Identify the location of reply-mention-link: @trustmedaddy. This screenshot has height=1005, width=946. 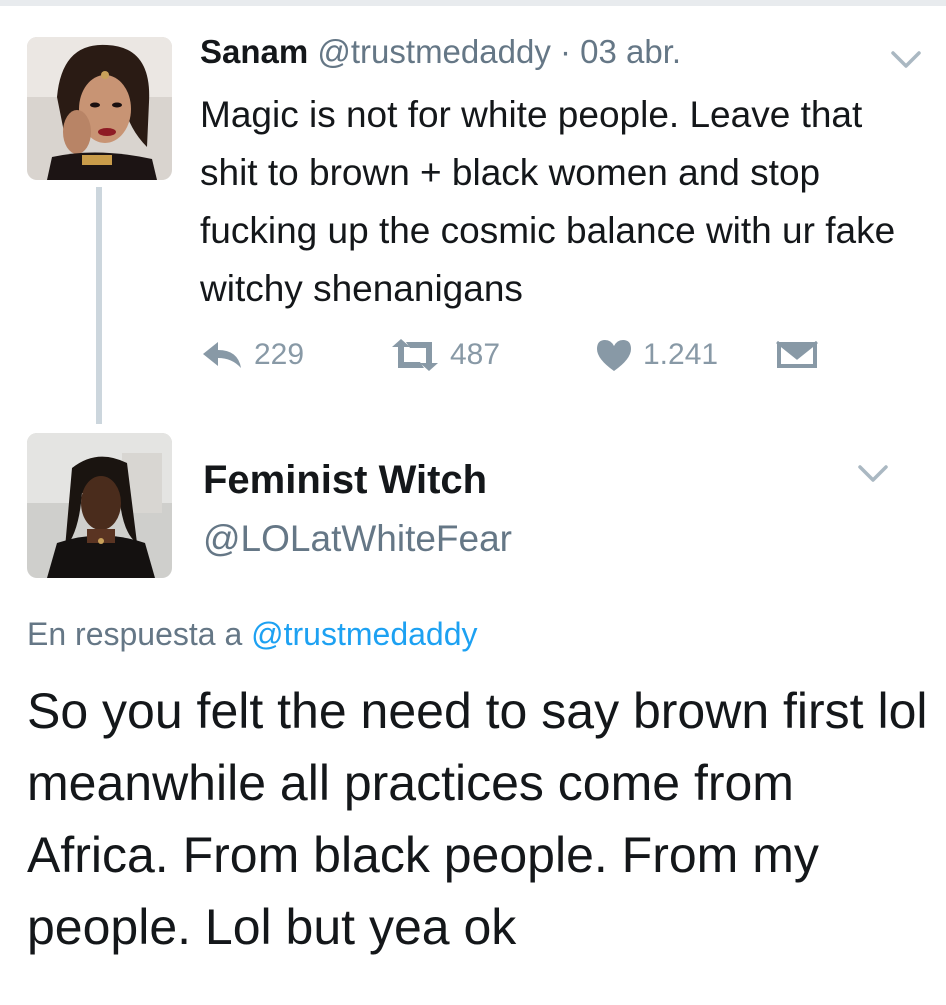
(364, 634).